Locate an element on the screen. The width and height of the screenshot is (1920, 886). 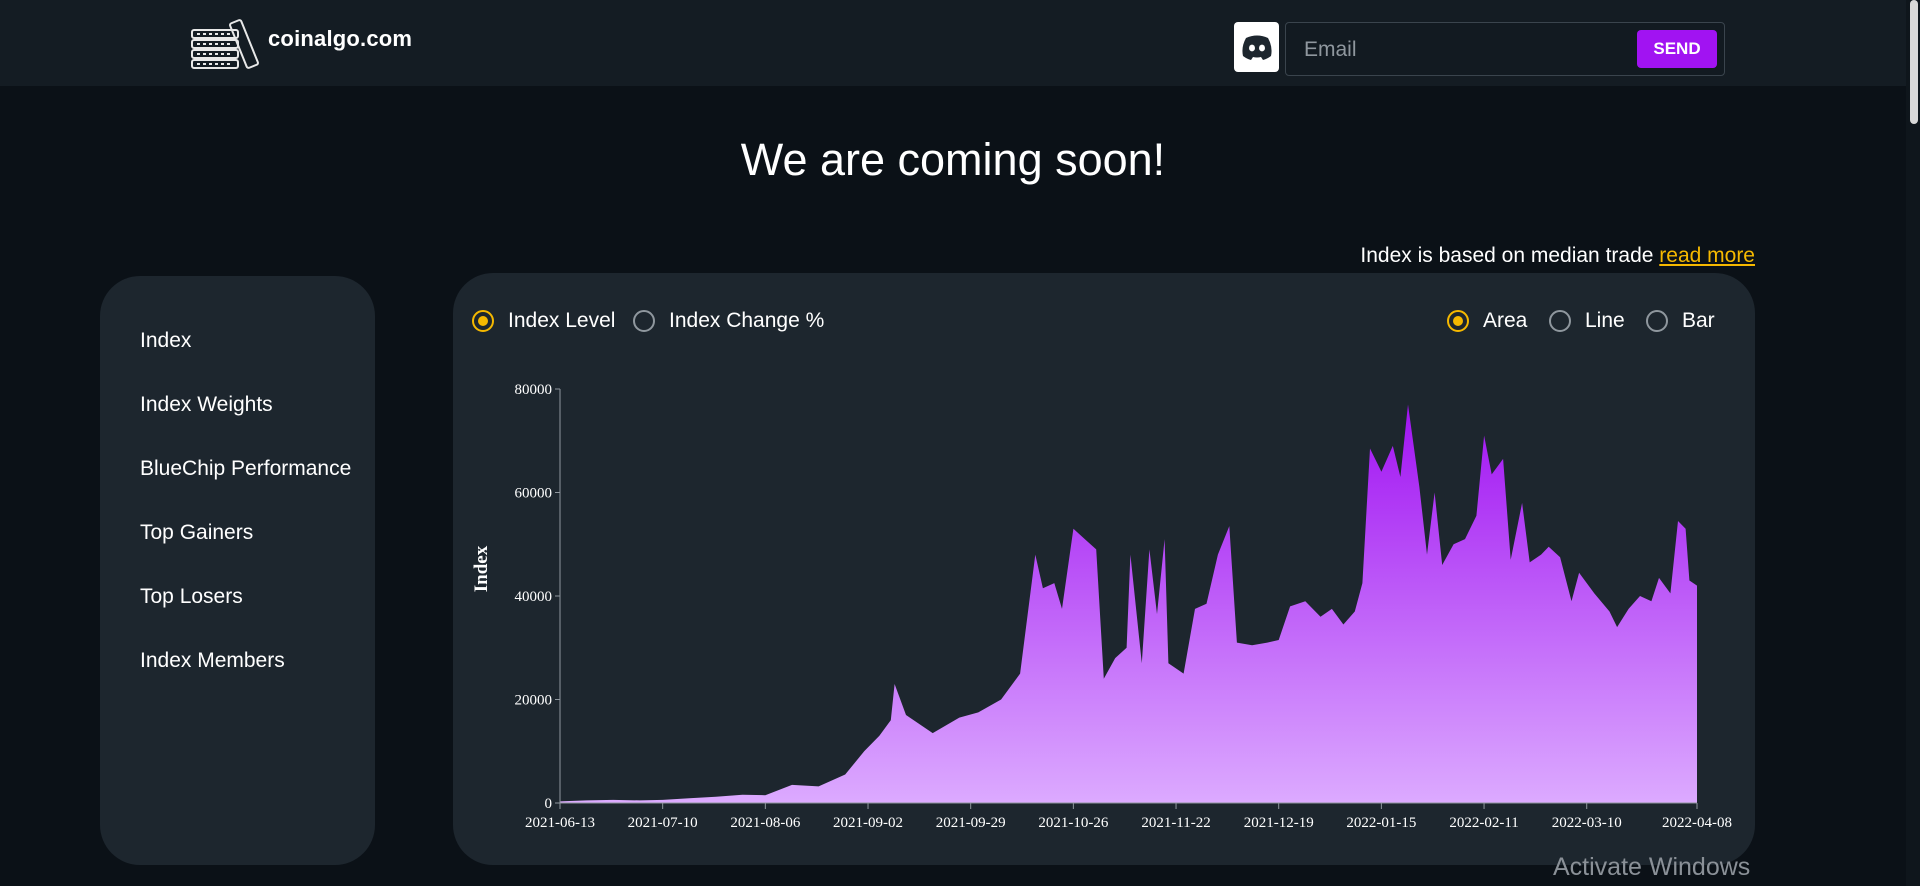
discord-button is located at coordinates (1256, 47).